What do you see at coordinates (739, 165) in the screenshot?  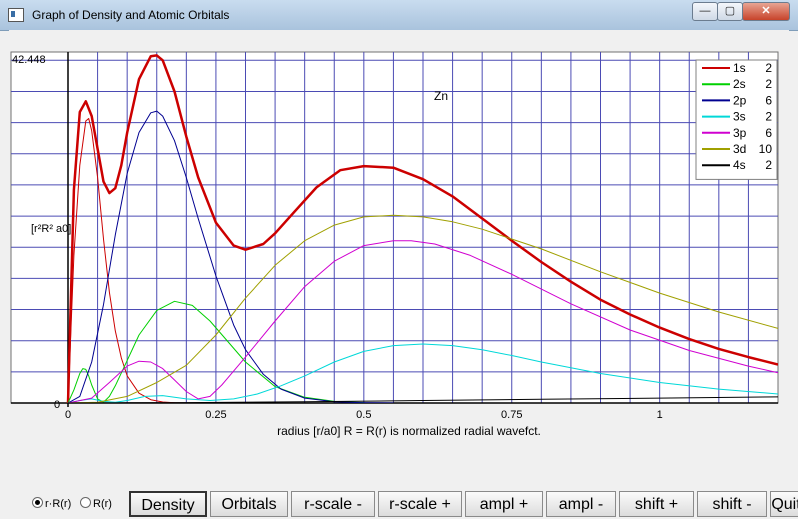 I see `legend-orbital: 4s` at bounding box center [739, 165].